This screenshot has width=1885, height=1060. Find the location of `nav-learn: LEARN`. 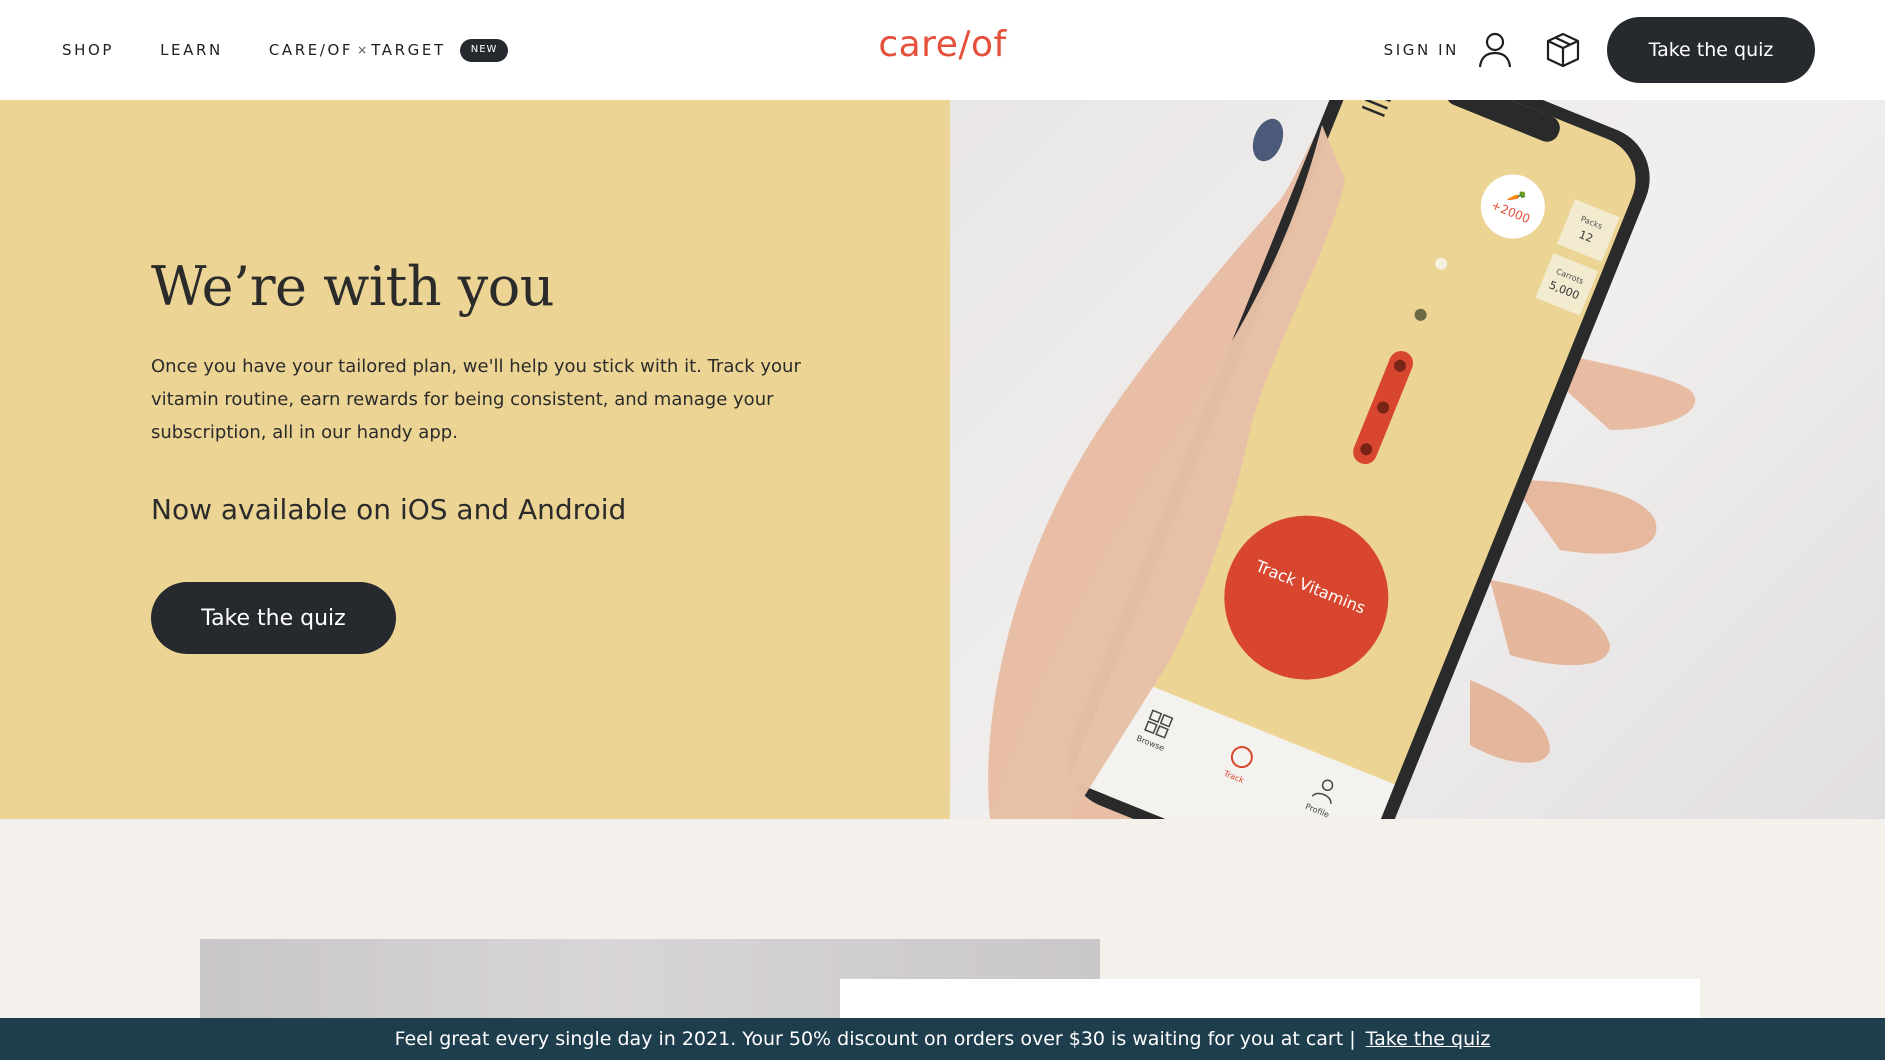

nav-learn: LEARN is located at coordinates (191, 50).